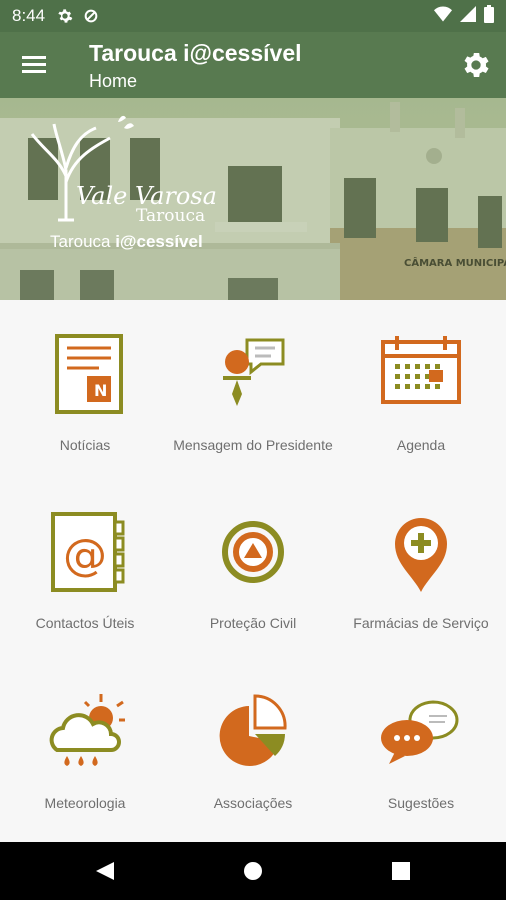  What do you see at coordinates (85, 803) in the screenshot?
I see `tile-label: Meteorologia` at bounding box center [85, 803].